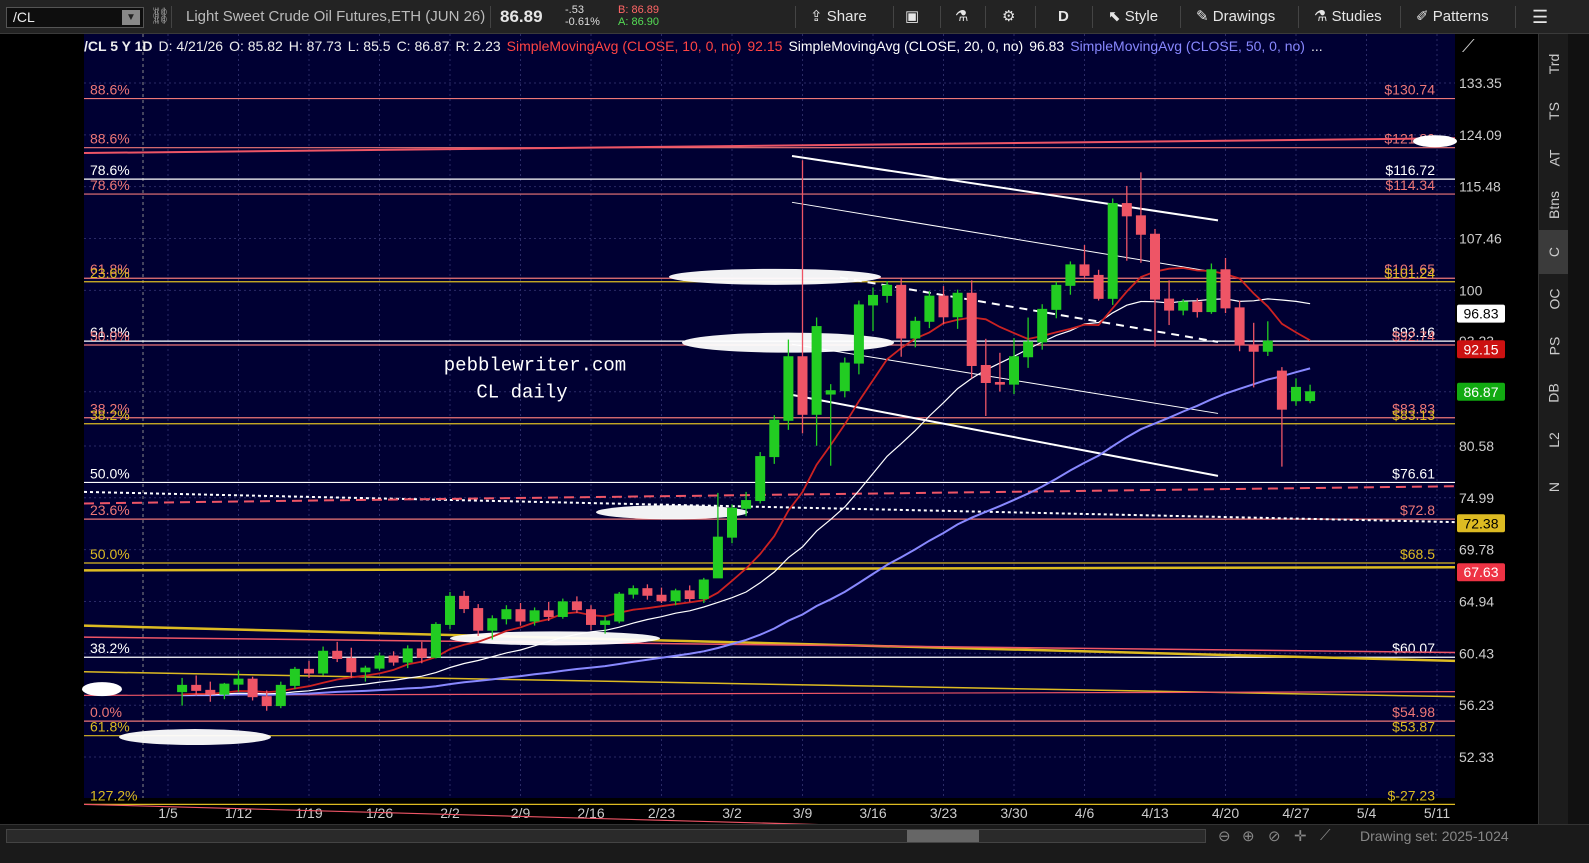 The image size is (1589, 863). Describe the element at coordinates (1274, 836) in the screenshot. I see `zoom-reset-icon: ⊘` at that location.